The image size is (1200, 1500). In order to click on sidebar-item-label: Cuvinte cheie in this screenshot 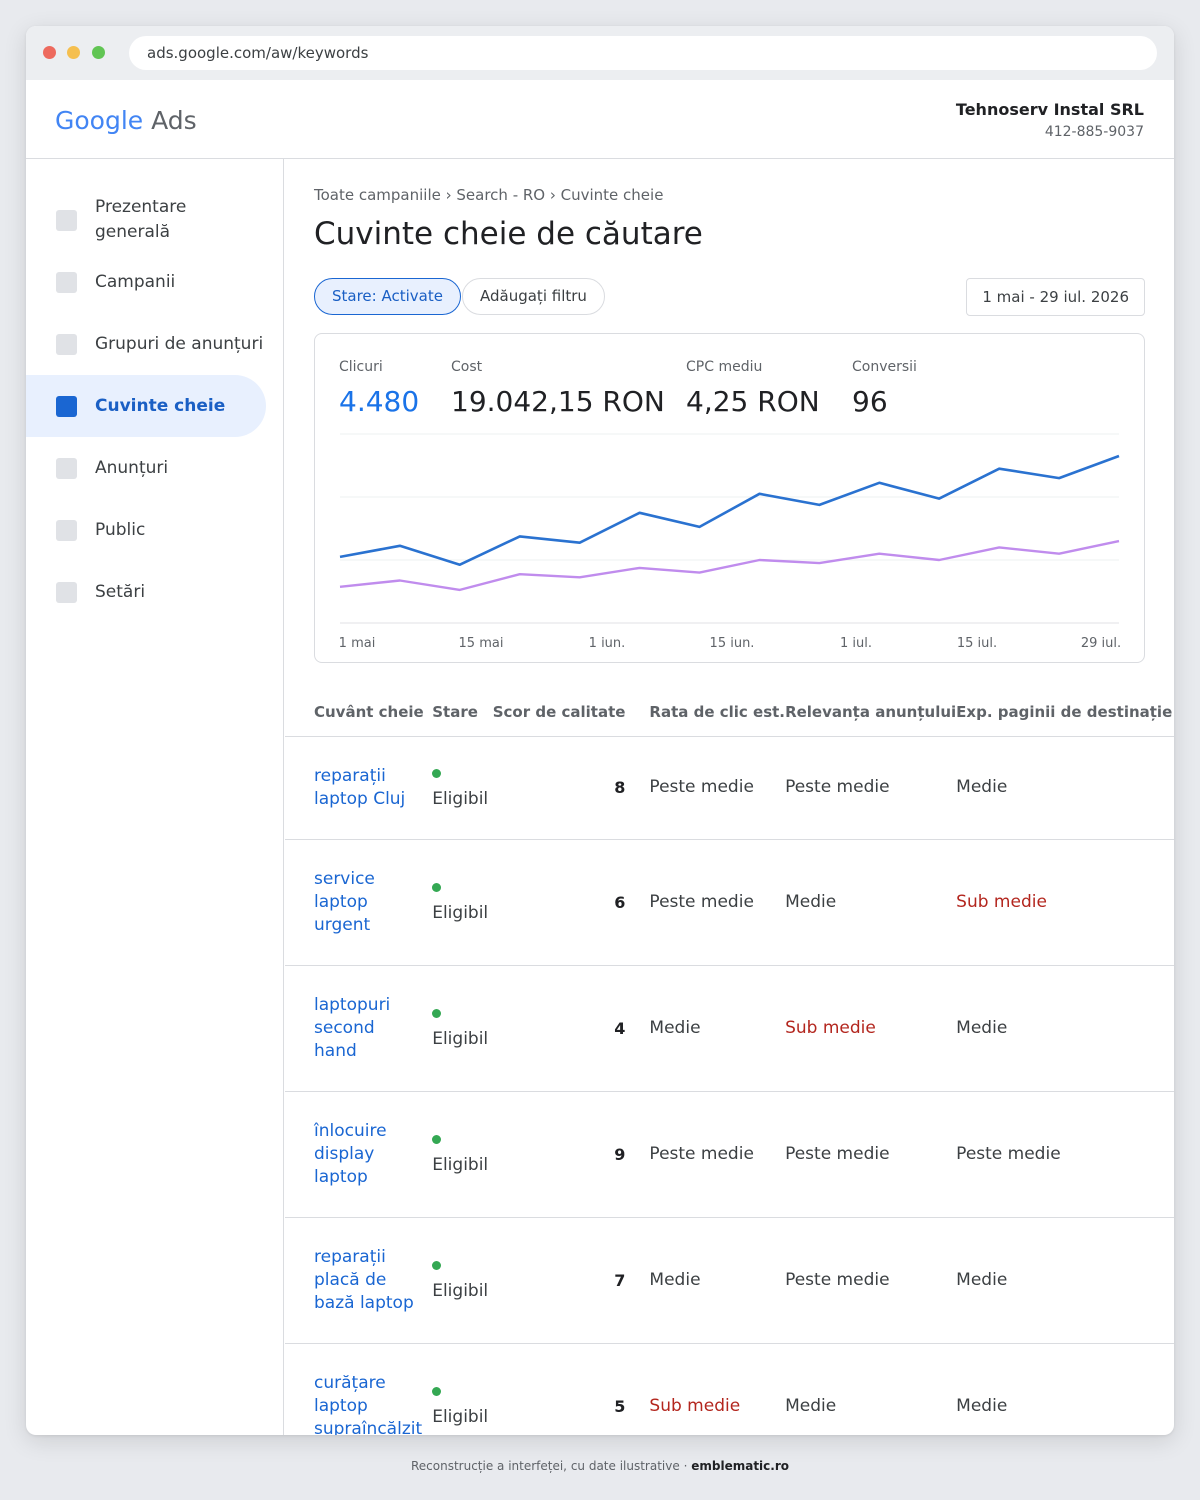, I will do `click(160, 405)`.